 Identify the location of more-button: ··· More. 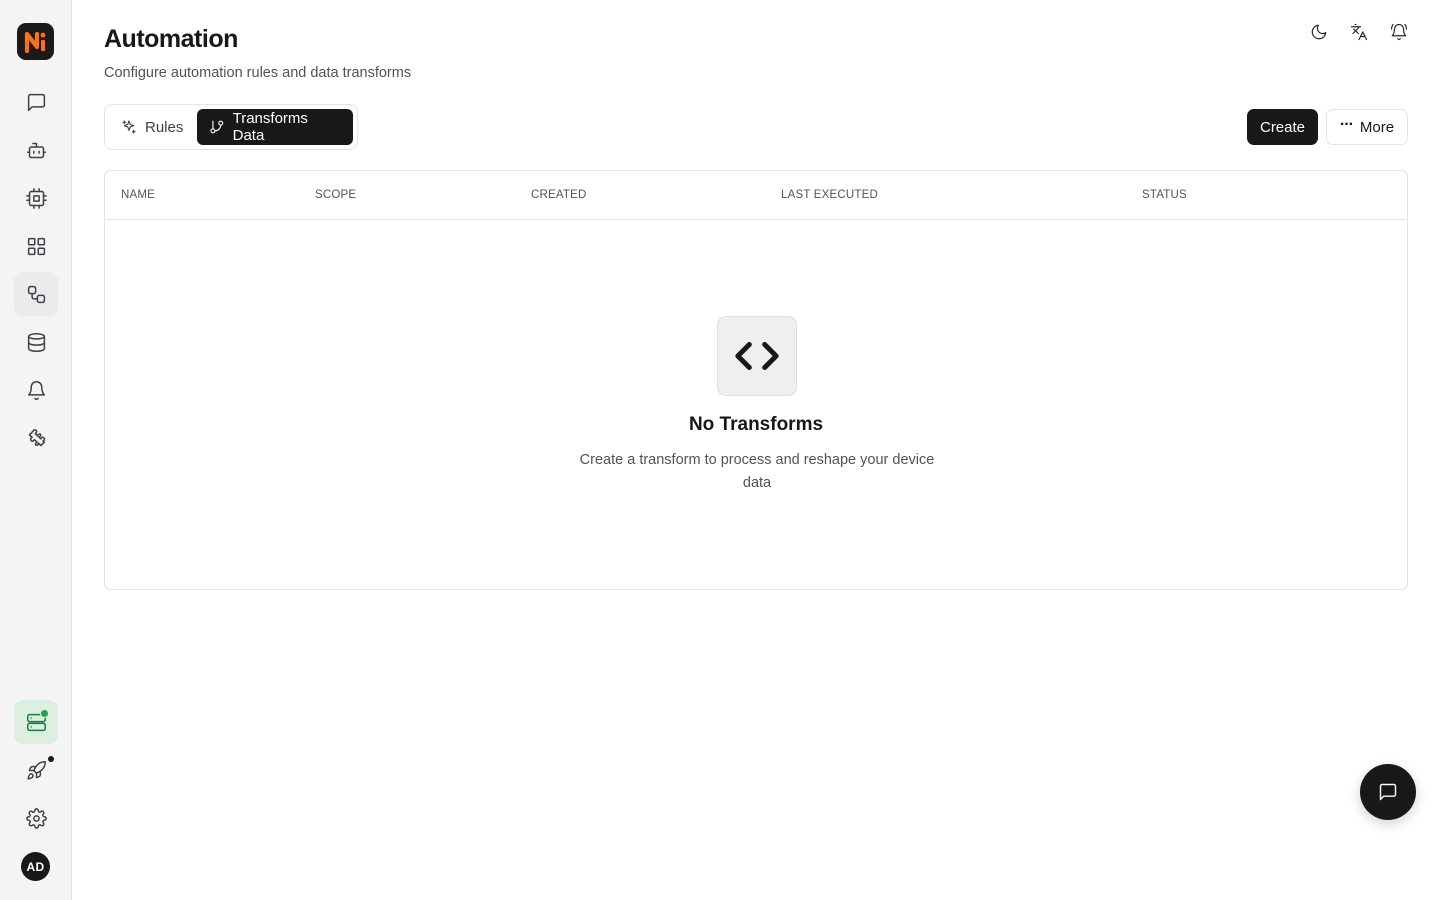
(1367, 127).